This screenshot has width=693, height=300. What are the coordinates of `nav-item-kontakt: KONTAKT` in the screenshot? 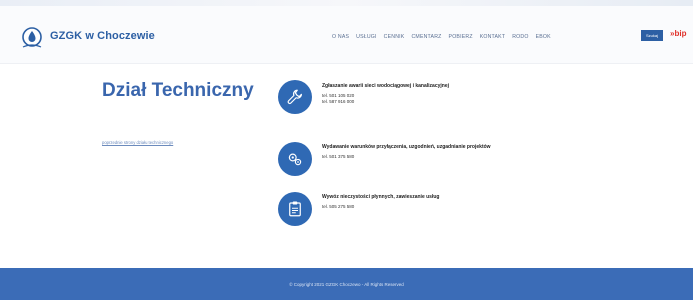 It's located at (493, 37).